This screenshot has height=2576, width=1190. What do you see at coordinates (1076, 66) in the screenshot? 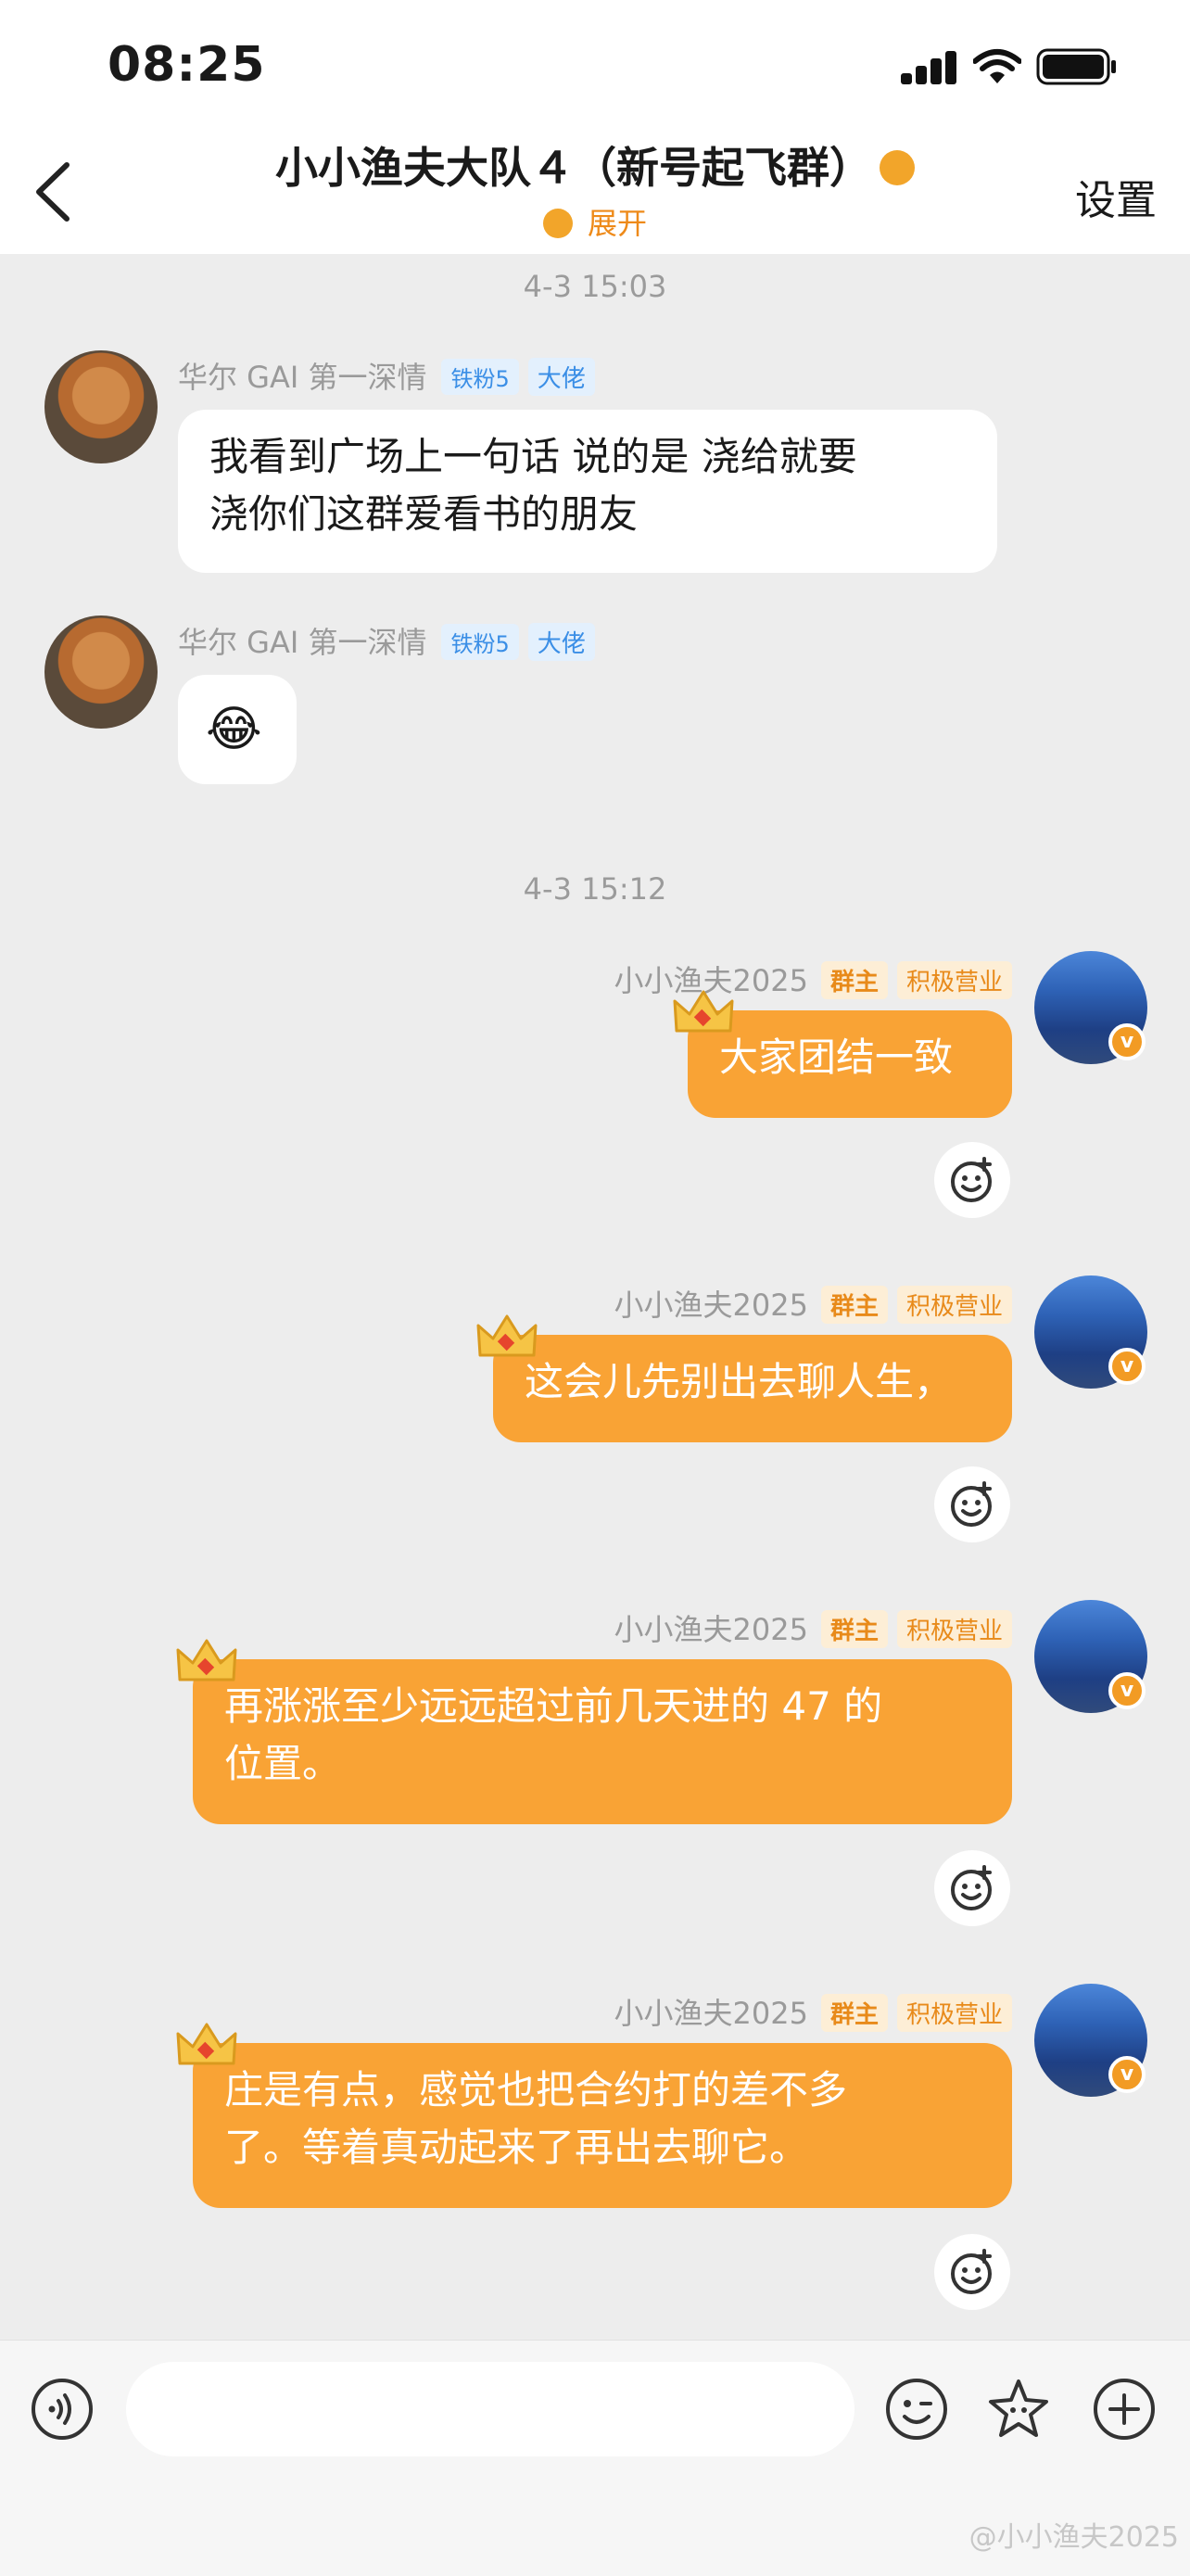
I see `battery-icon` at bounding box center [1076, 66].